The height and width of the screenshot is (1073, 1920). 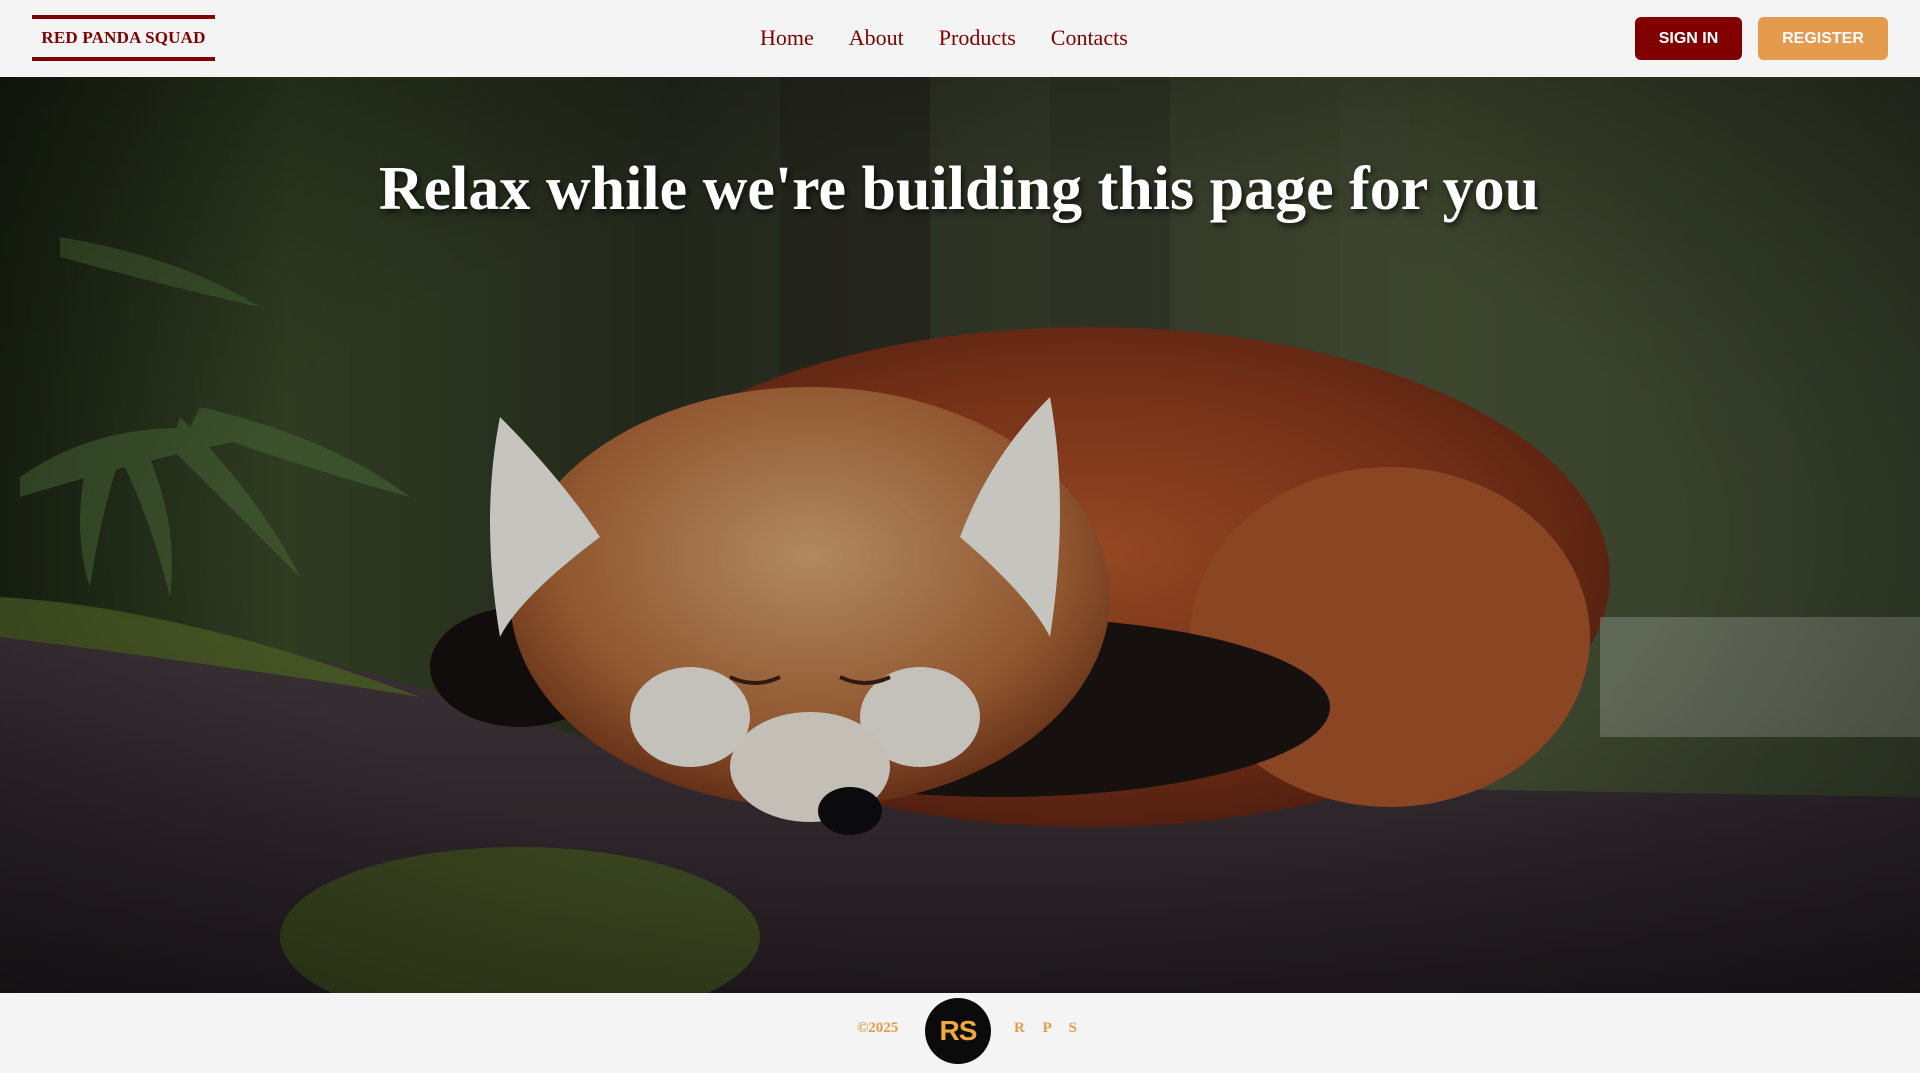 I want to click on copyright-text: ©2025, so click(x=878, y=1028).